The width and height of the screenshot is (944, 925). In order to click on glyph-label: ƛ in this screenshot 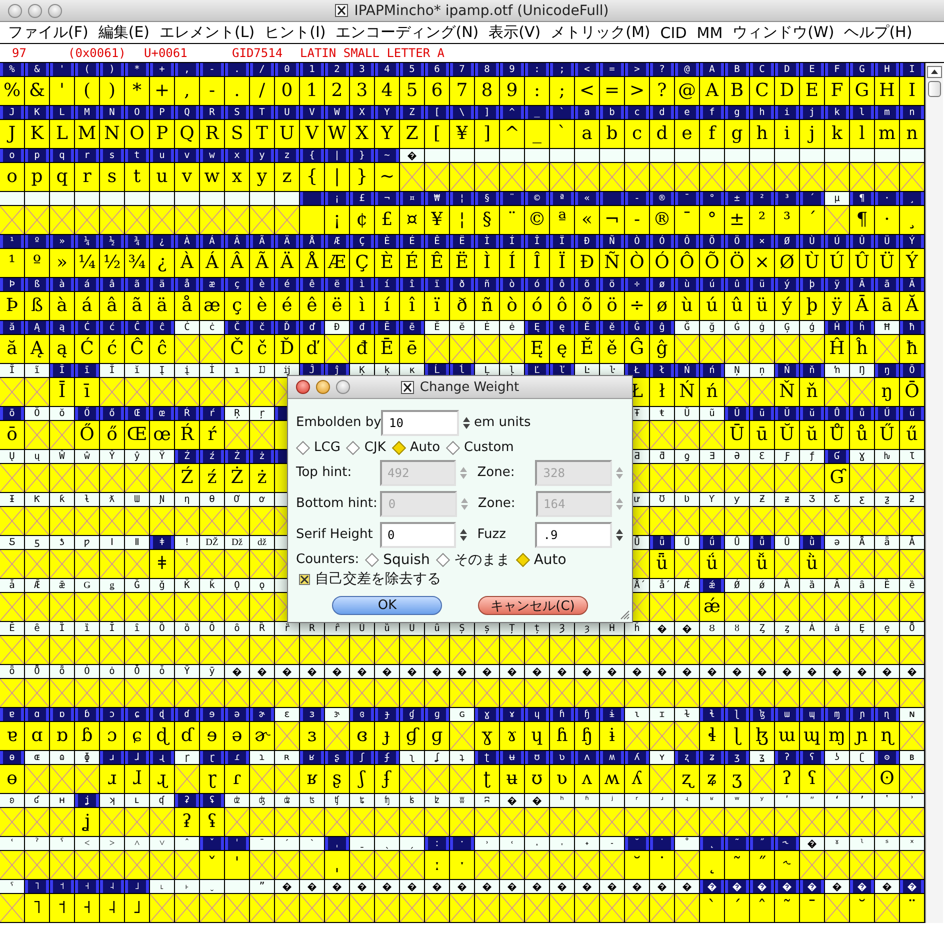, I will do `click(112, 500)`.